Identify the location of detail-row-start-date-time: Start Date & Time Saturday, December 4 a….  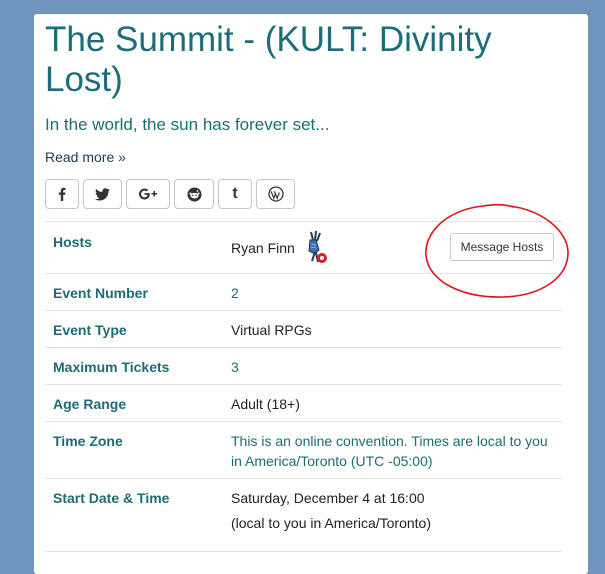
(303, 515).